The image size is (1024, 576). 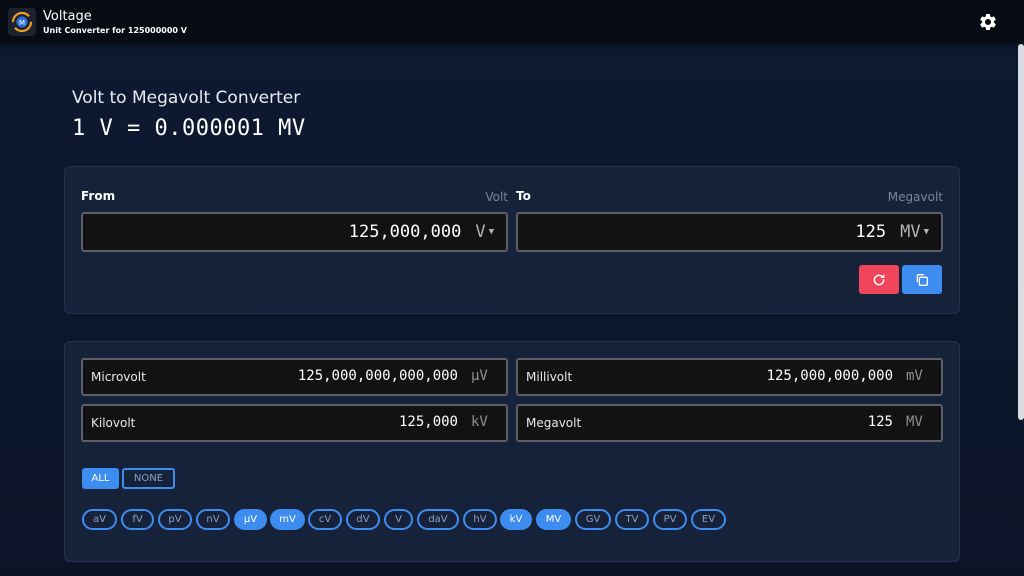 I want to click on unit-chip-nv: nV, so click(x=213, y=519).